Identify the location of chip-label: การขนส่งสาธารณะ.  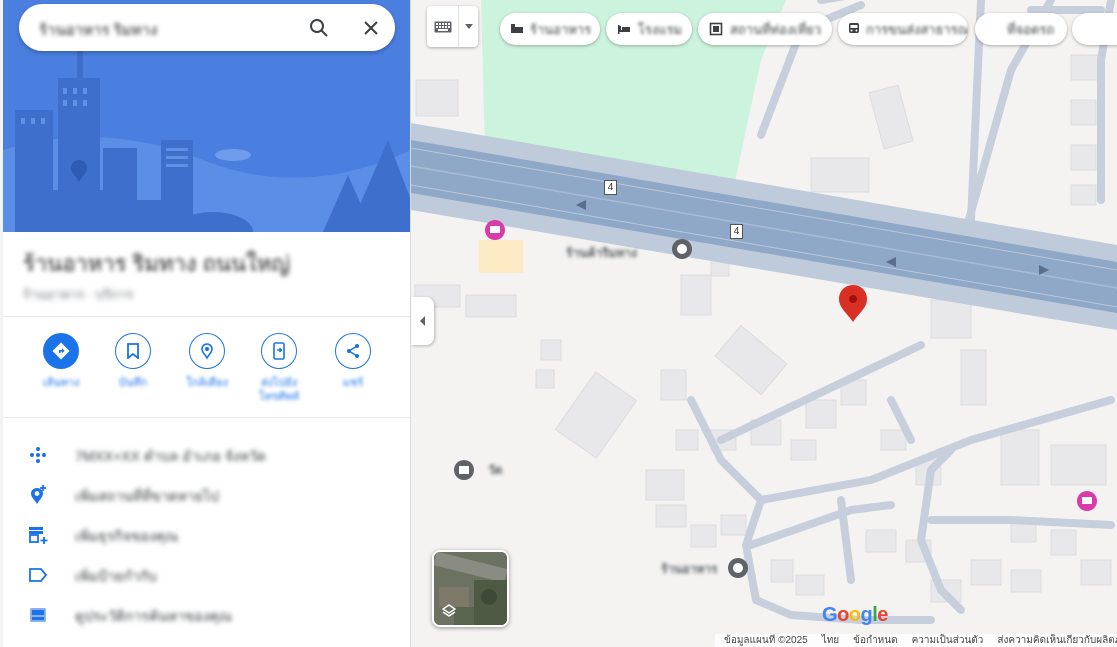
(917, 29).